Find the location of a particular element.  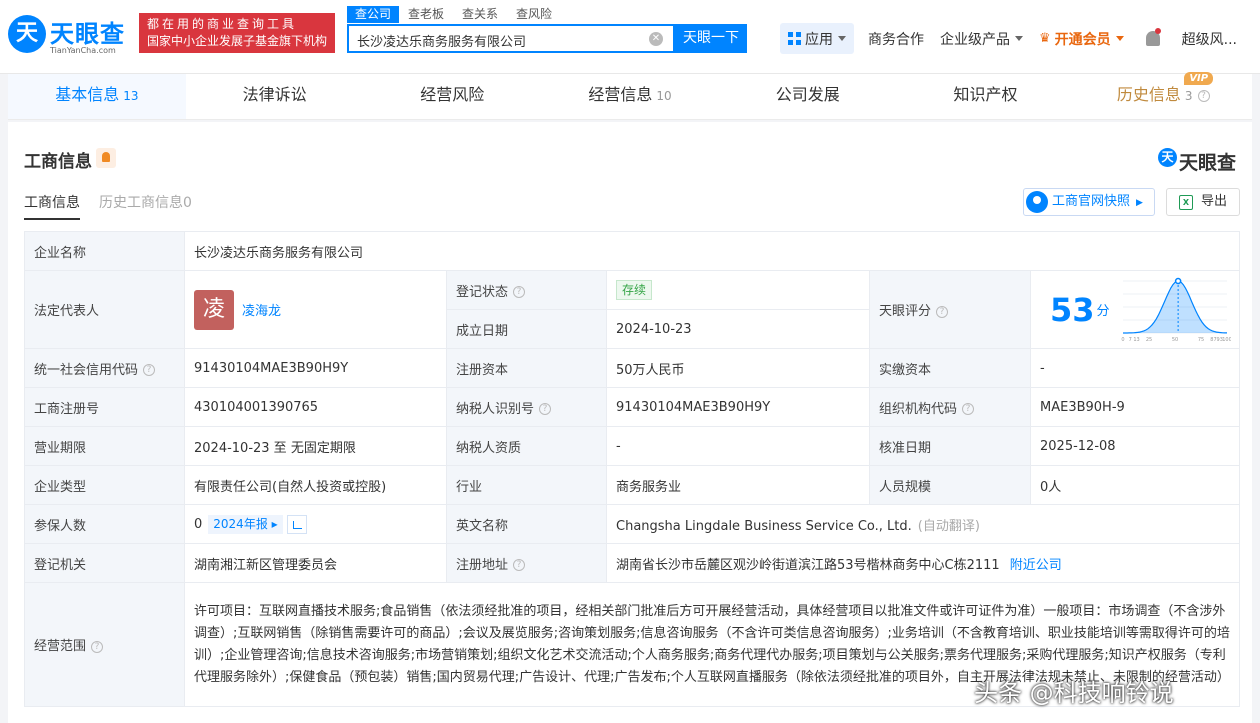

search-box: 长沙凌达乐商务服务有限公司 ✕ is located at coordinates (511, 38).